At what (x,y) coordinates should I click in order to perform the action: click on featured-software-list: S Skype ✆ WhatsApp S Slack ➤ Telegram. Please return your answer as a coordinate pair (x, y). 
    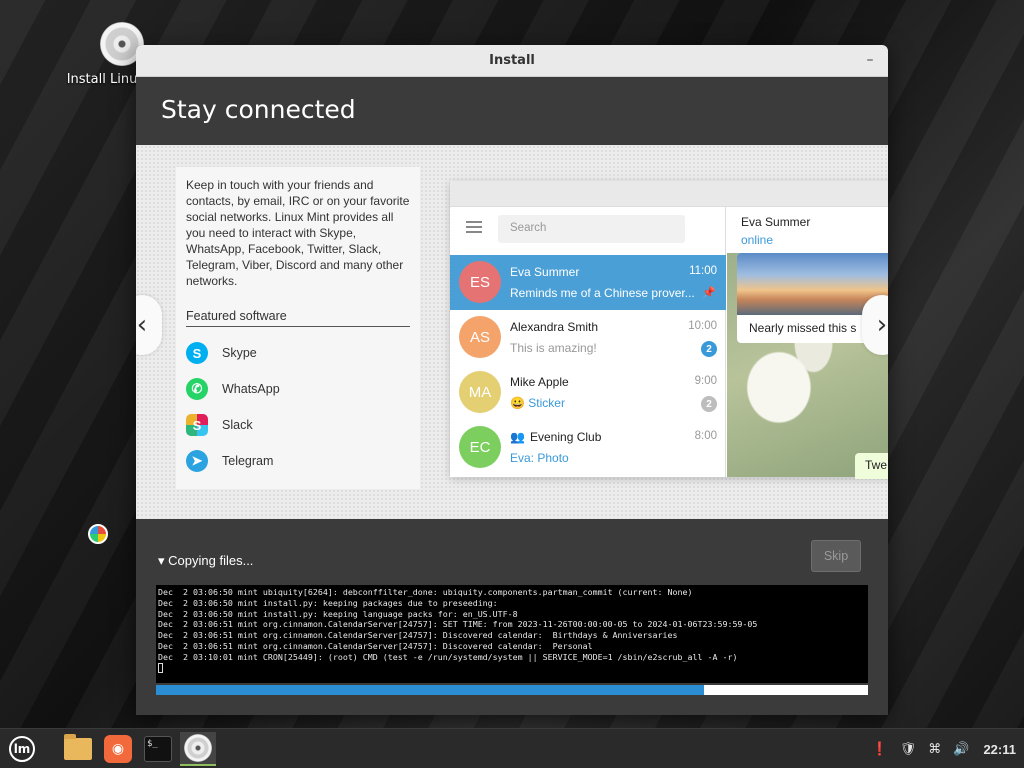
    Looking at the image, I should click on (233, 407).